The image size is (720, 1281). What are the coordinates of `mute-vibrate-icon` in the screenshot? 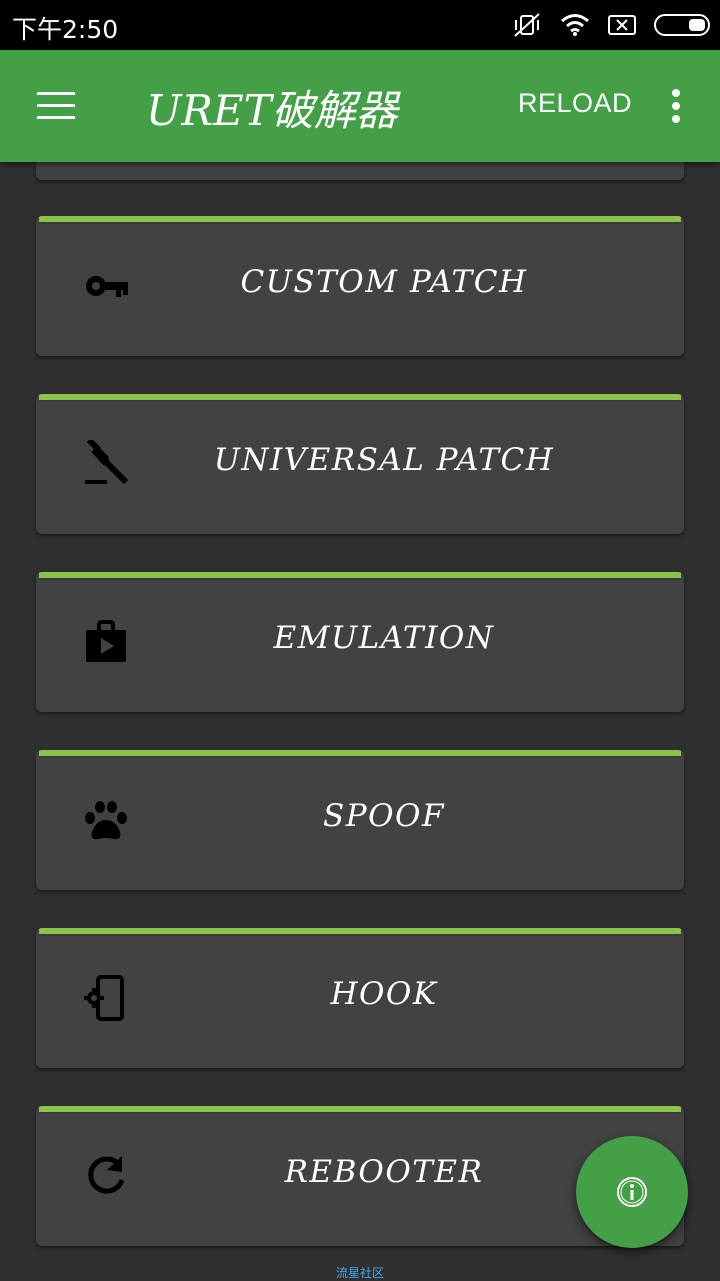 It's located at (527, 25).